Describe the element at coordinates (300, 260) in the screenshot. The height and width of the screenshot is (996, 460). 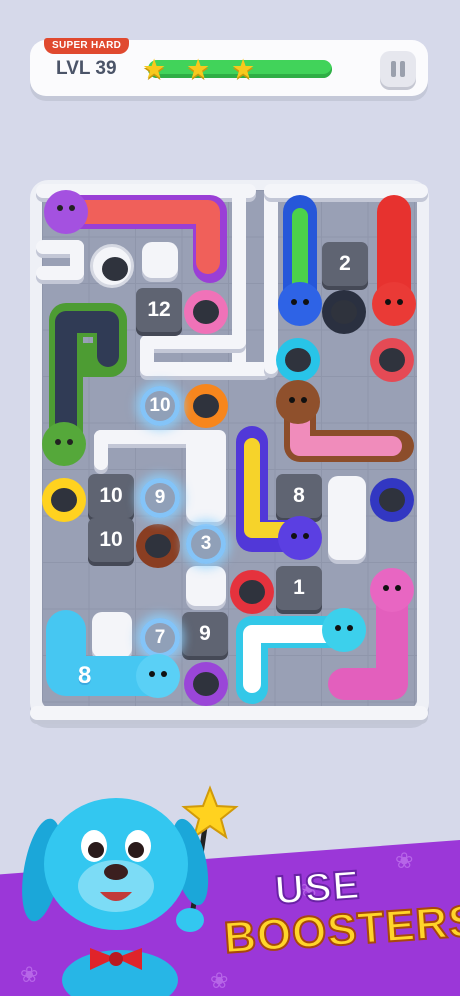
I see `blue-green-dog` at that location.